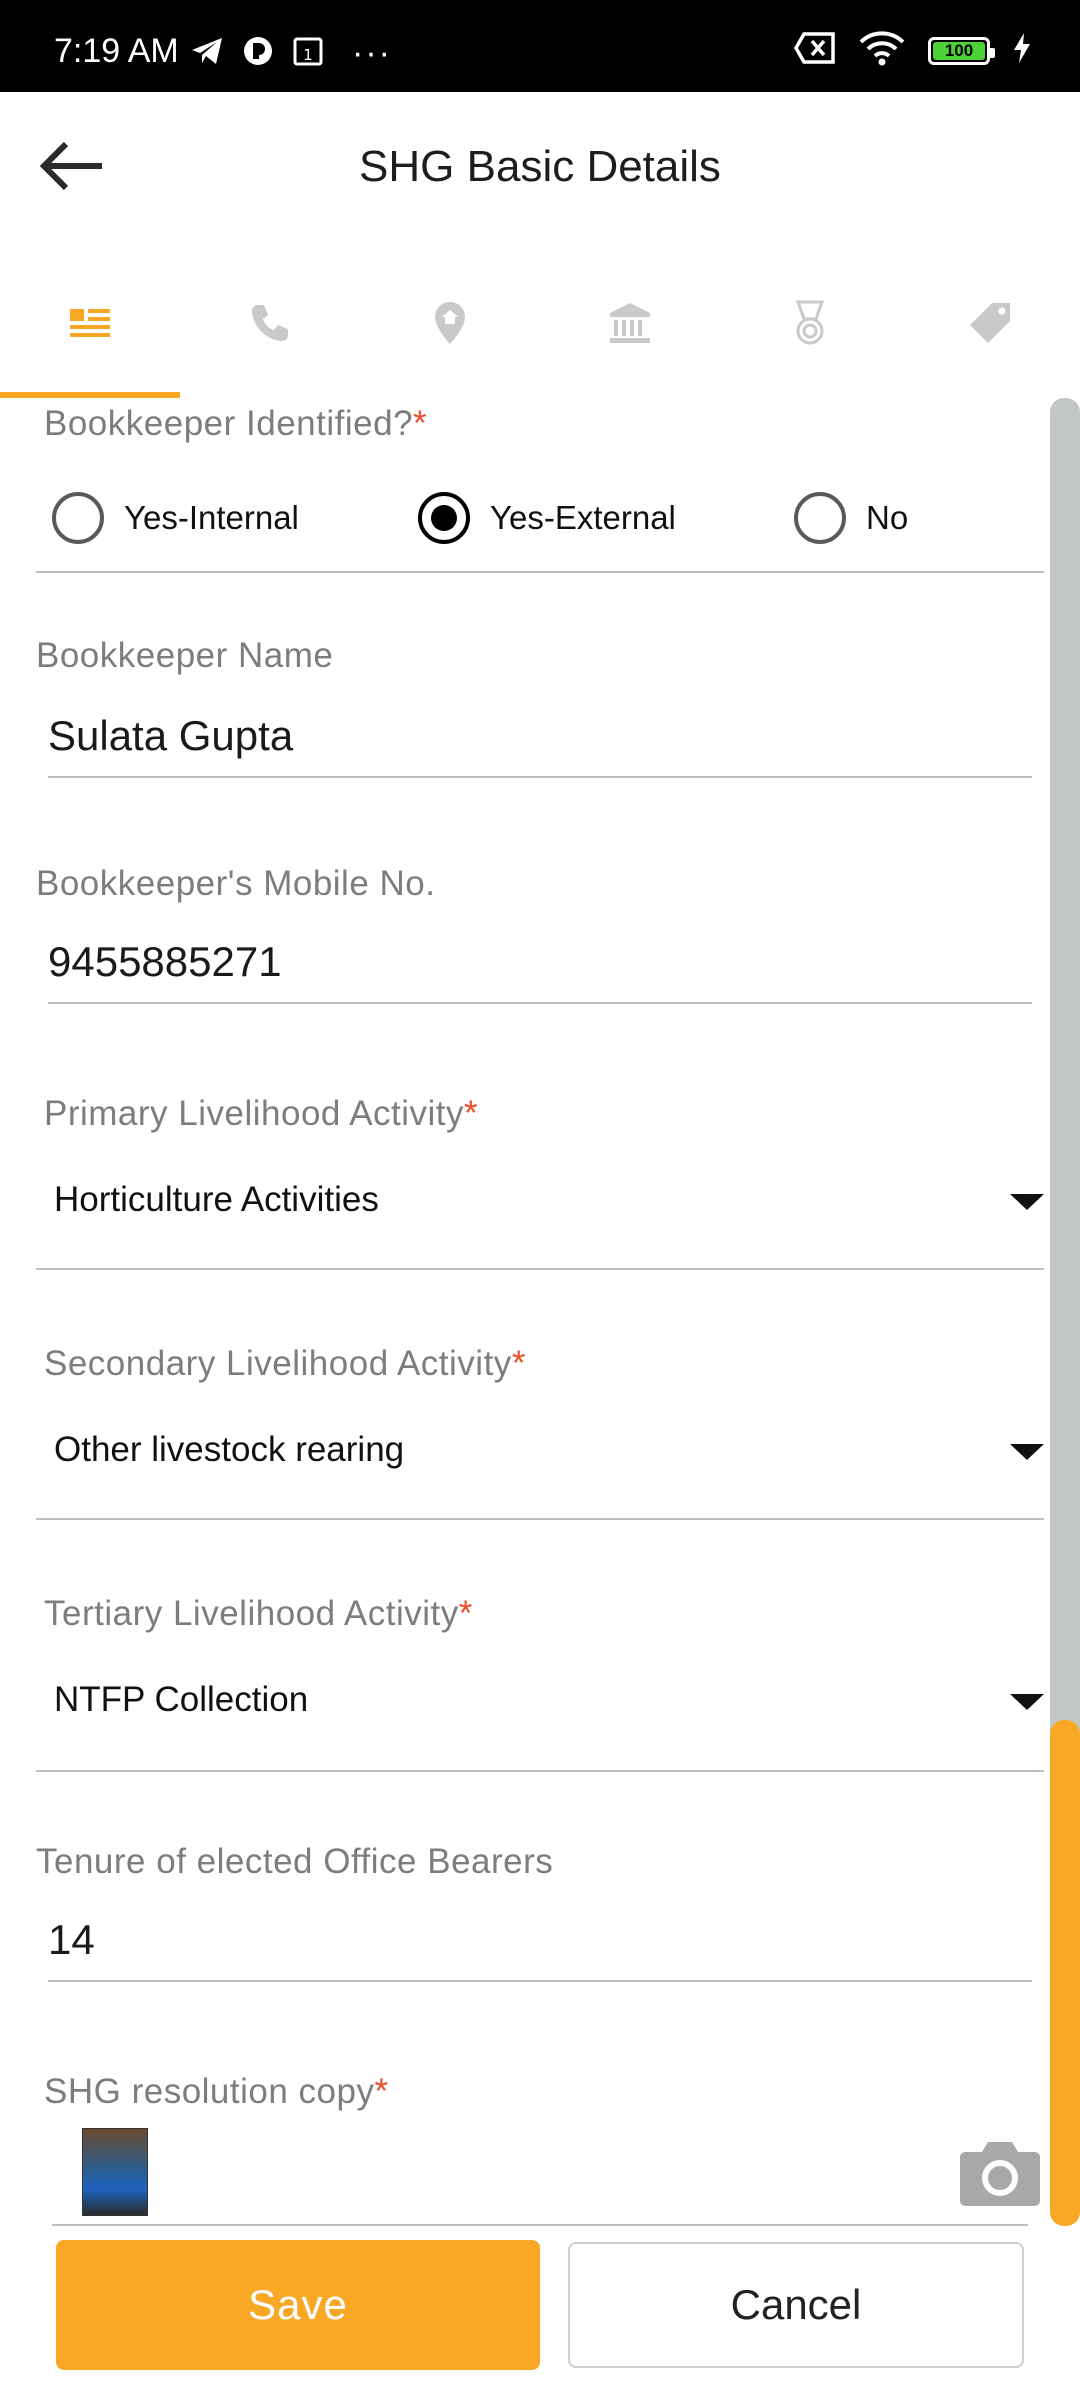  I want to click on medal-icon, so click(810, 322).